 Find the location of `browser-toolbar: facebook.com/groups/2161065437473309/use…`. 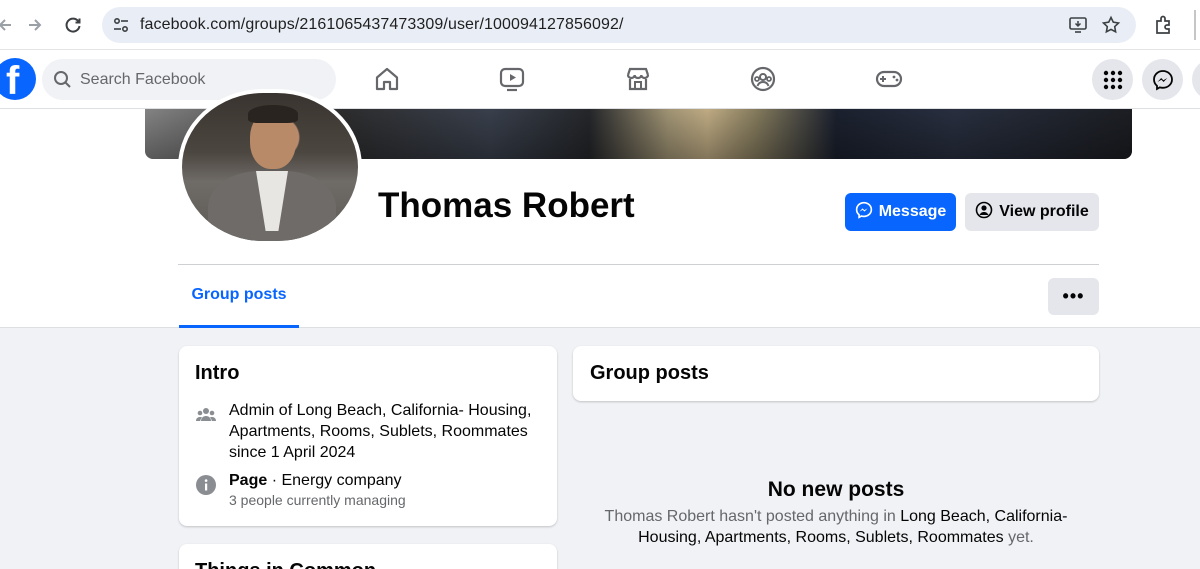

browser-toolbar: facebook.com/groups/2161065437473309/use… is located at coordinates (600, 25).